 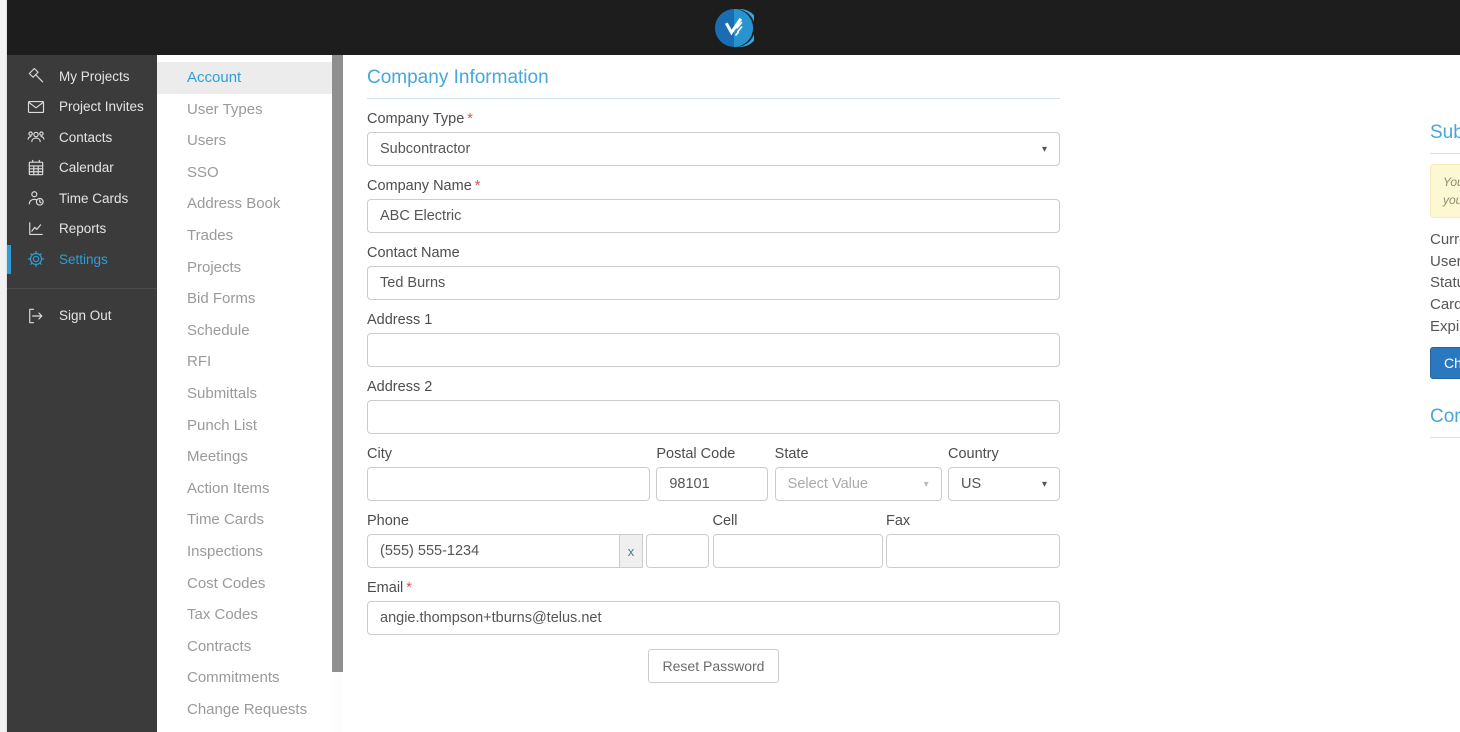 I want to click on settings-menu-item-rfi: RFI, so click(x=244, y=362).